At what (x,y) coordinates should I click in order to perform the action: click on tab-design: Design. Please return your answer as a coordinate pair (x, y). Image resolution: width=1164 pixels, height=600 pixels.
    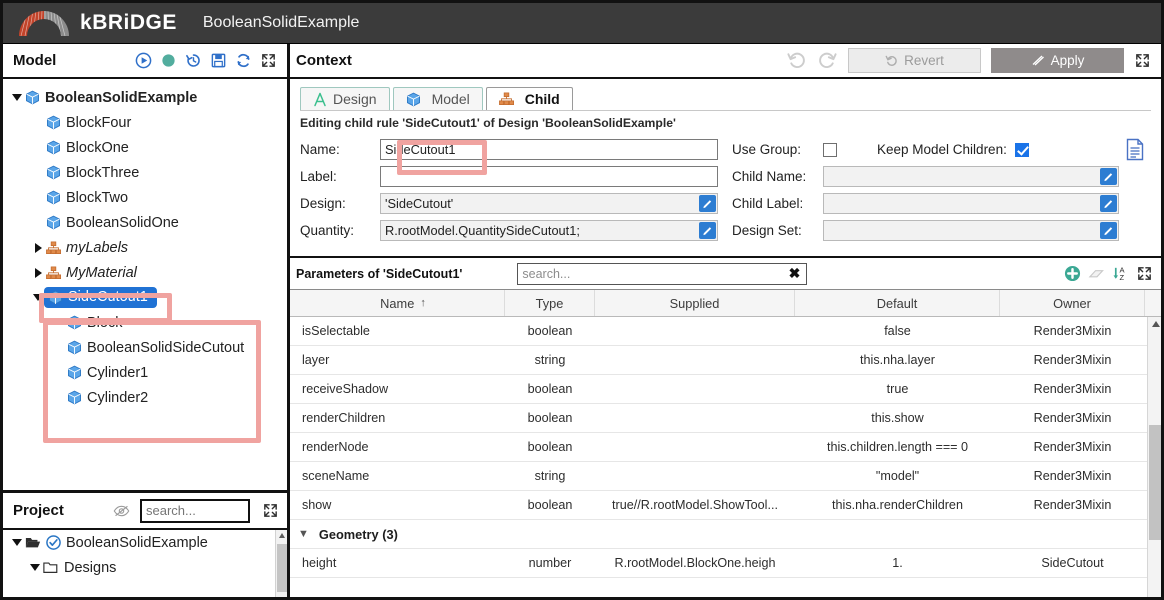
    Looking at the image, I should click on (345, 98).